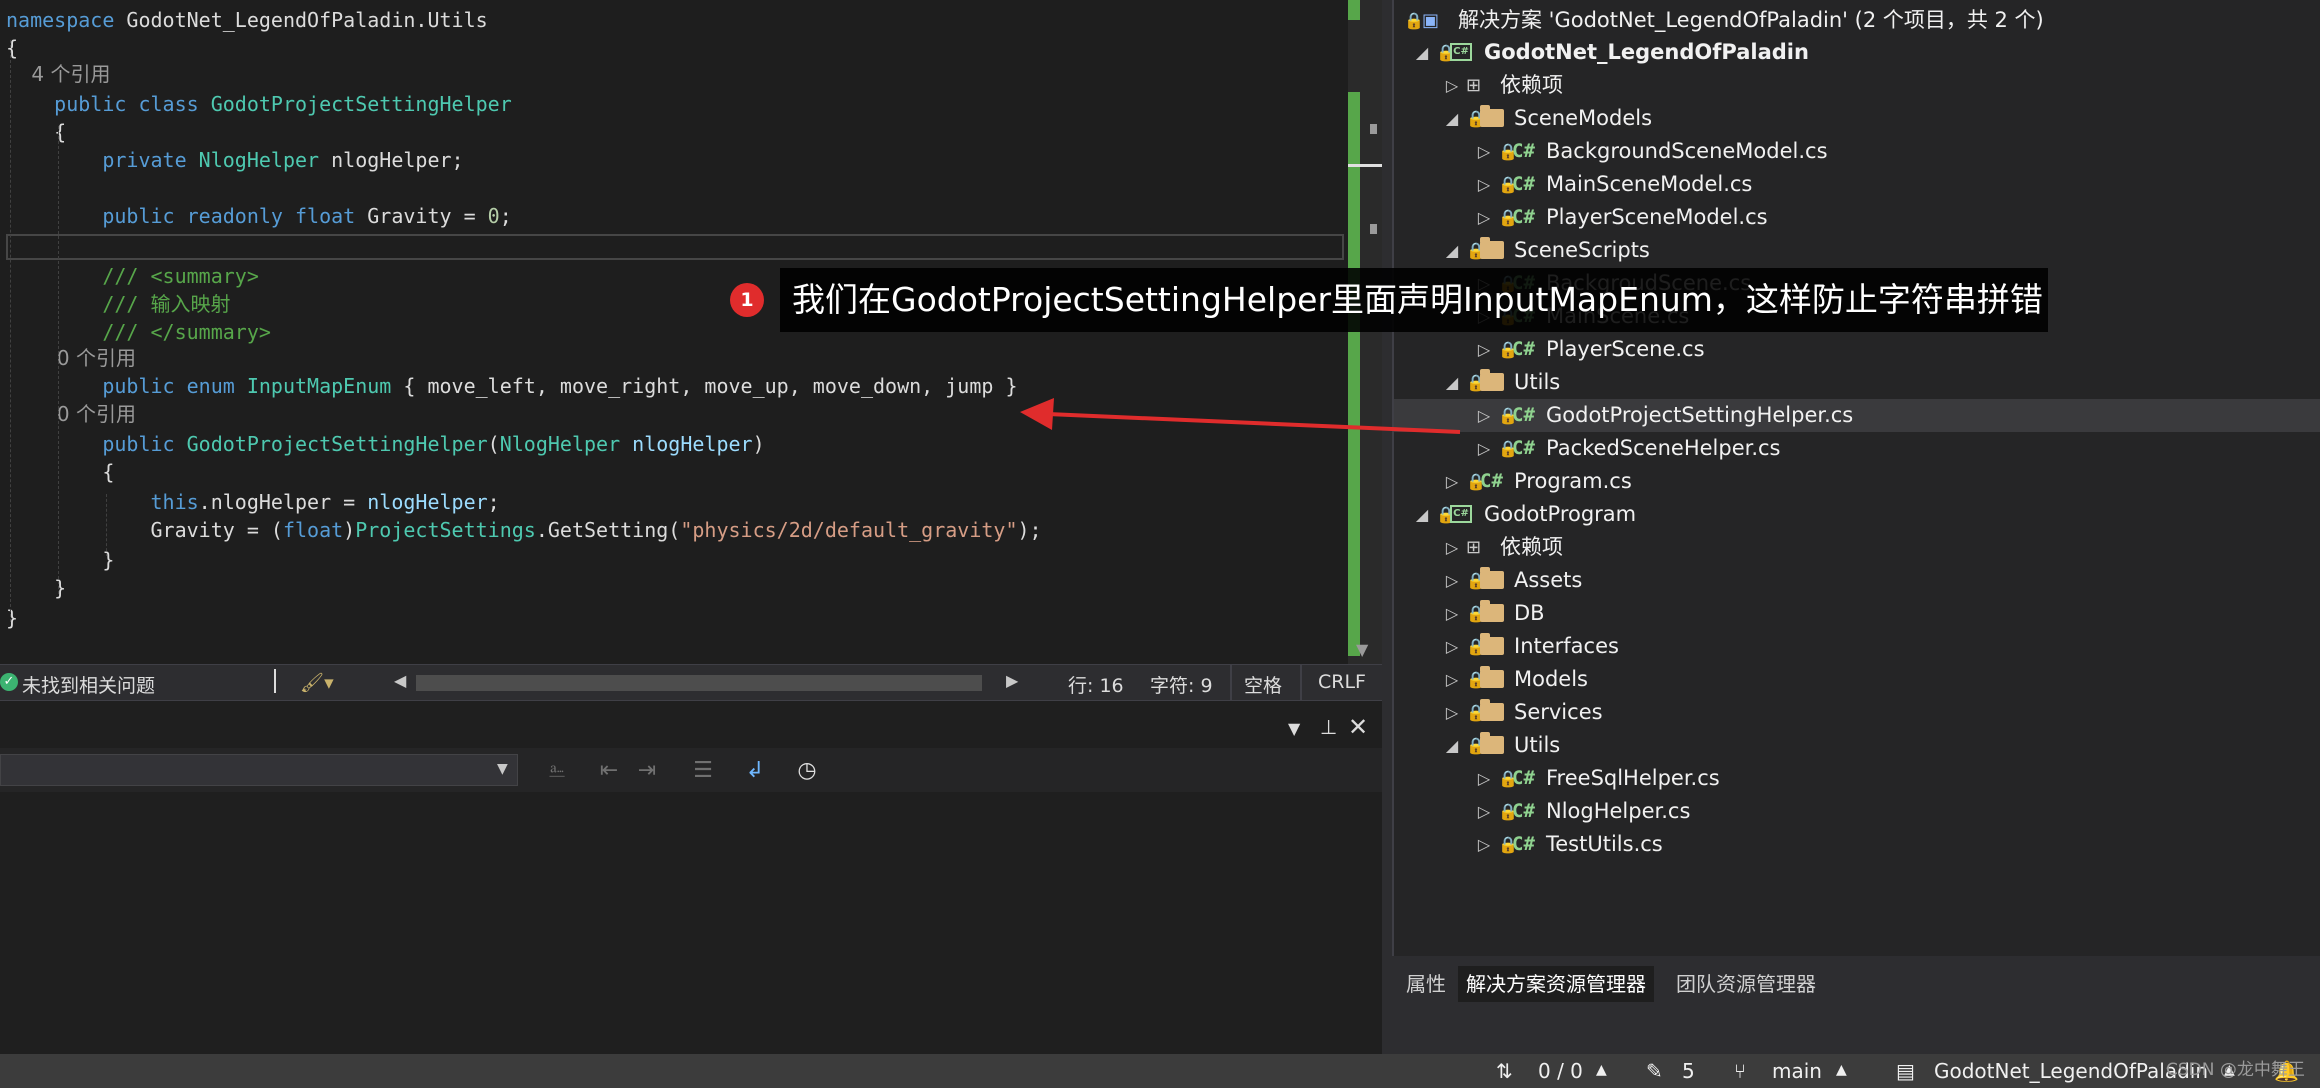 This screenshot has height=1088, width=2320. I want to click on next-icon: ⇥, so click(647, 771).